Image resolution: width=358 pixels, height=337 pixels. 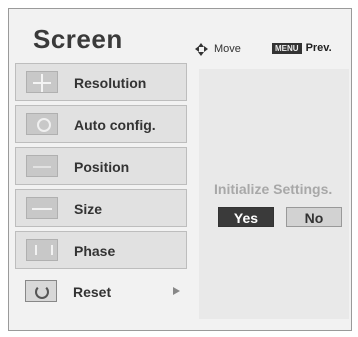 I want to click on menu-item-position: Position, so click(x=101, y=166).